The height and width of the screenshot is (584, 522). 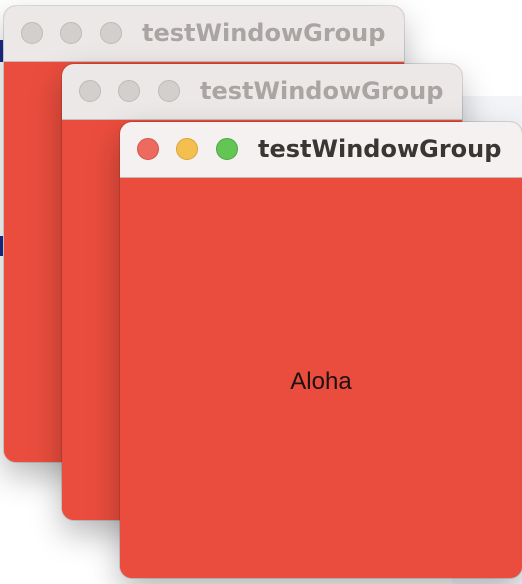 I want to click on window-middle-titlebar: testWindowGroup, so click(x=262, y=92).